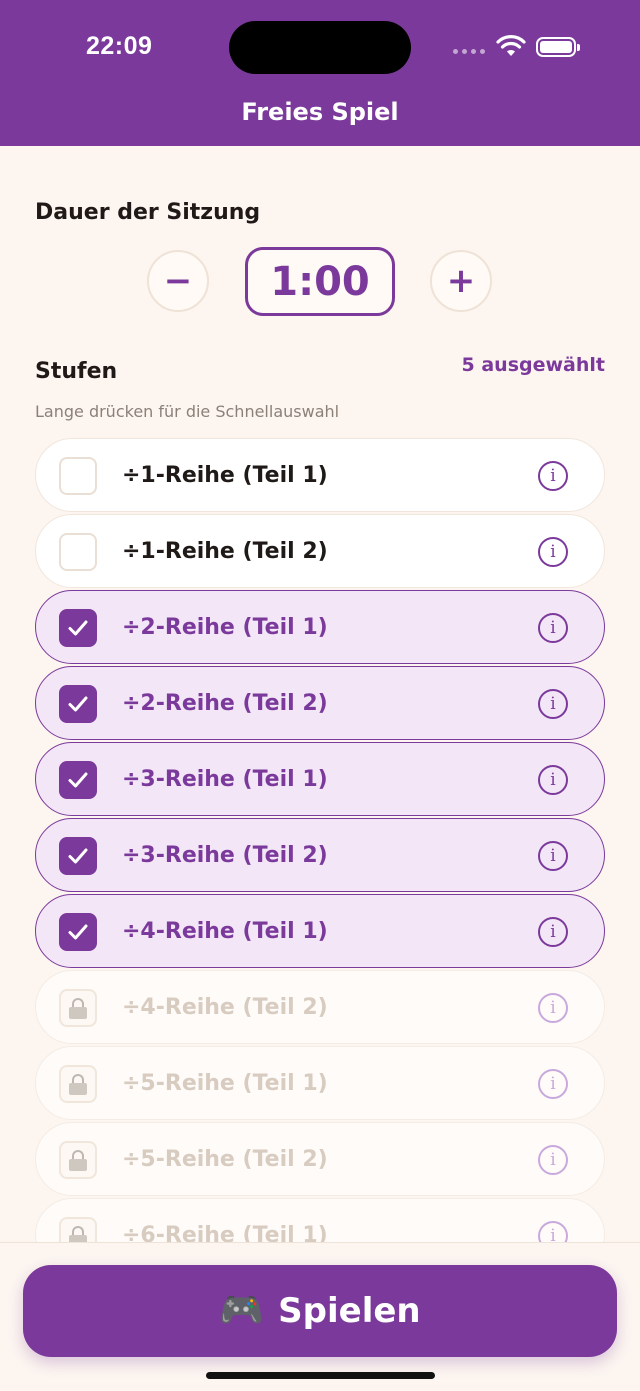 The width and height of the screenshot is (640, 1391). I want to click on level-row: ÷6-Reihe (Teil 1) i, so click(320, 1220).